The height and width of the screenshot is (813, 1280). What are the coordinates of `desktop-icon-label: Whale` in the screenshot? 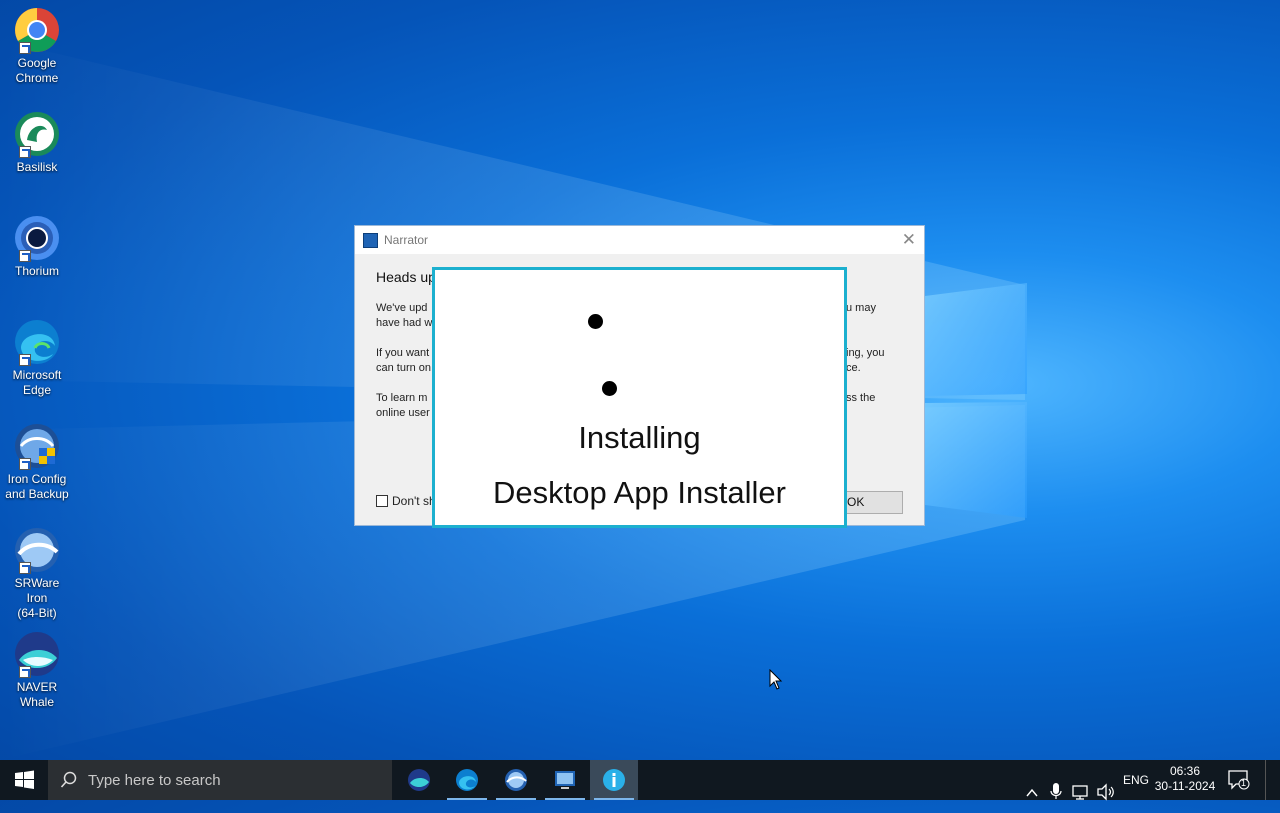 It's located at (36, 702).